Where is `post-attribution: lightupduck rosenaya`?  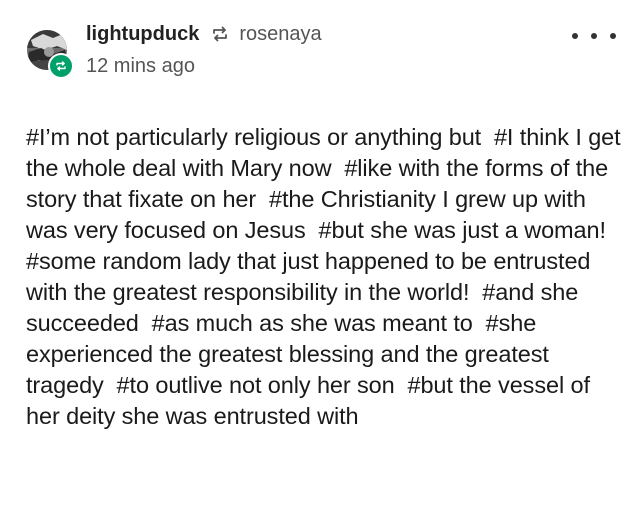
post-attribution: lightupduck rosenaya is located at coordinates (204, 34).